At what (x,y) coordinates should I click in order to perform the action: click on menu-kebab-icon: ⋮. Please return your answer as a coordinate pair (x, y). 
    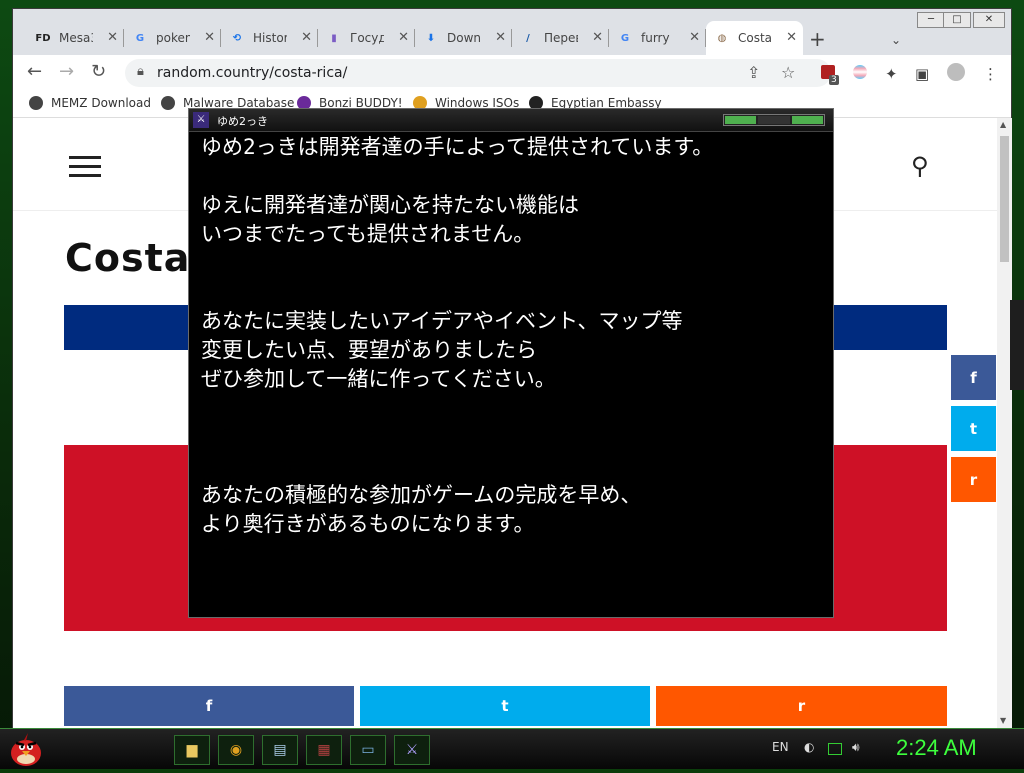
    Looking at the image, I should click on (990, 74).